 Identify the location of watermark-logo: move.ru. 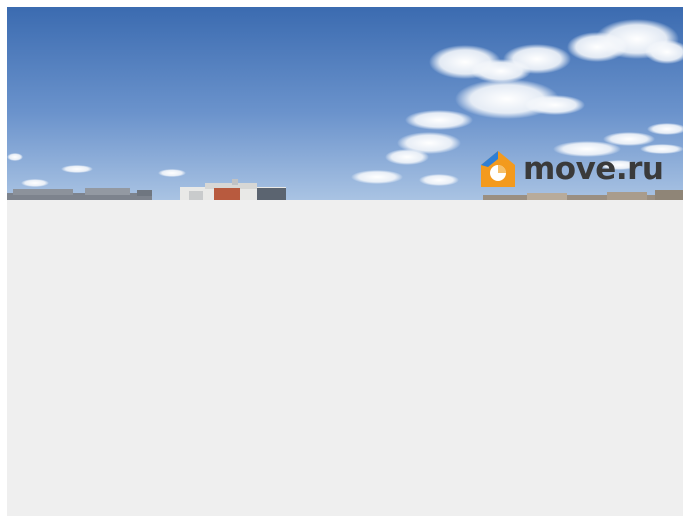
(571, 169).